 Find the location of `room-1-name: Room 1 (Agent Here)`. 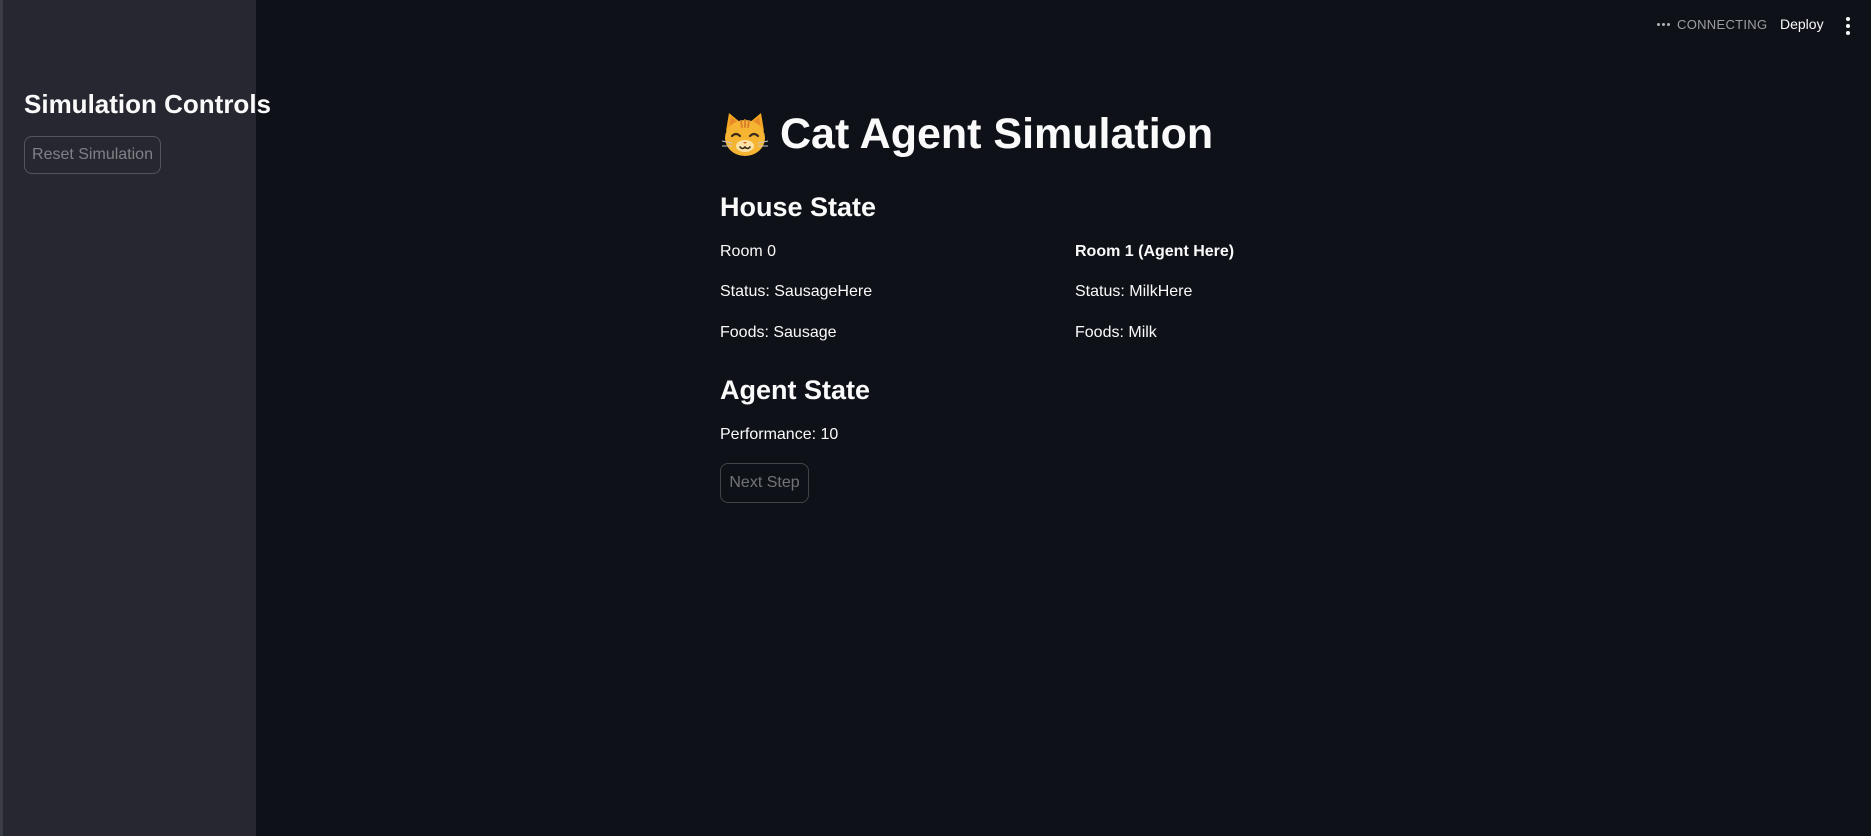

room-1-name: Room 1 (Agent Here) is located at coordinates (1155, 251).